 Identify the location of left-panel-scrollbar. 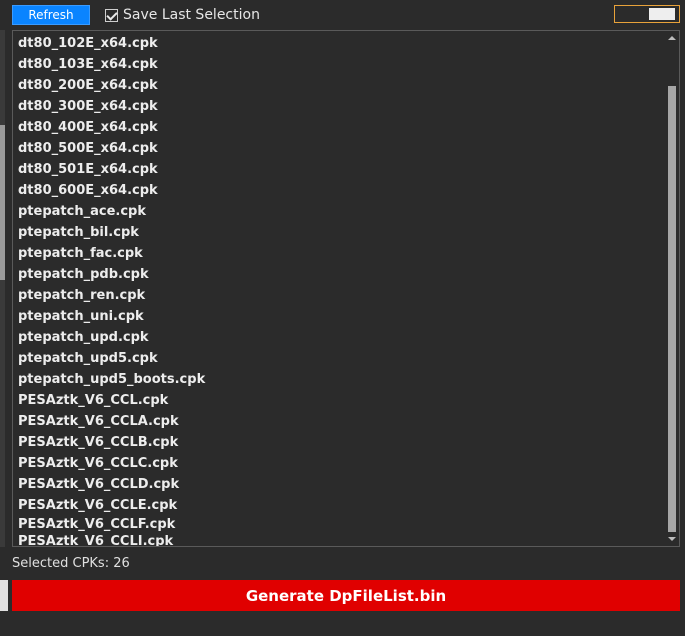
(2, 288).